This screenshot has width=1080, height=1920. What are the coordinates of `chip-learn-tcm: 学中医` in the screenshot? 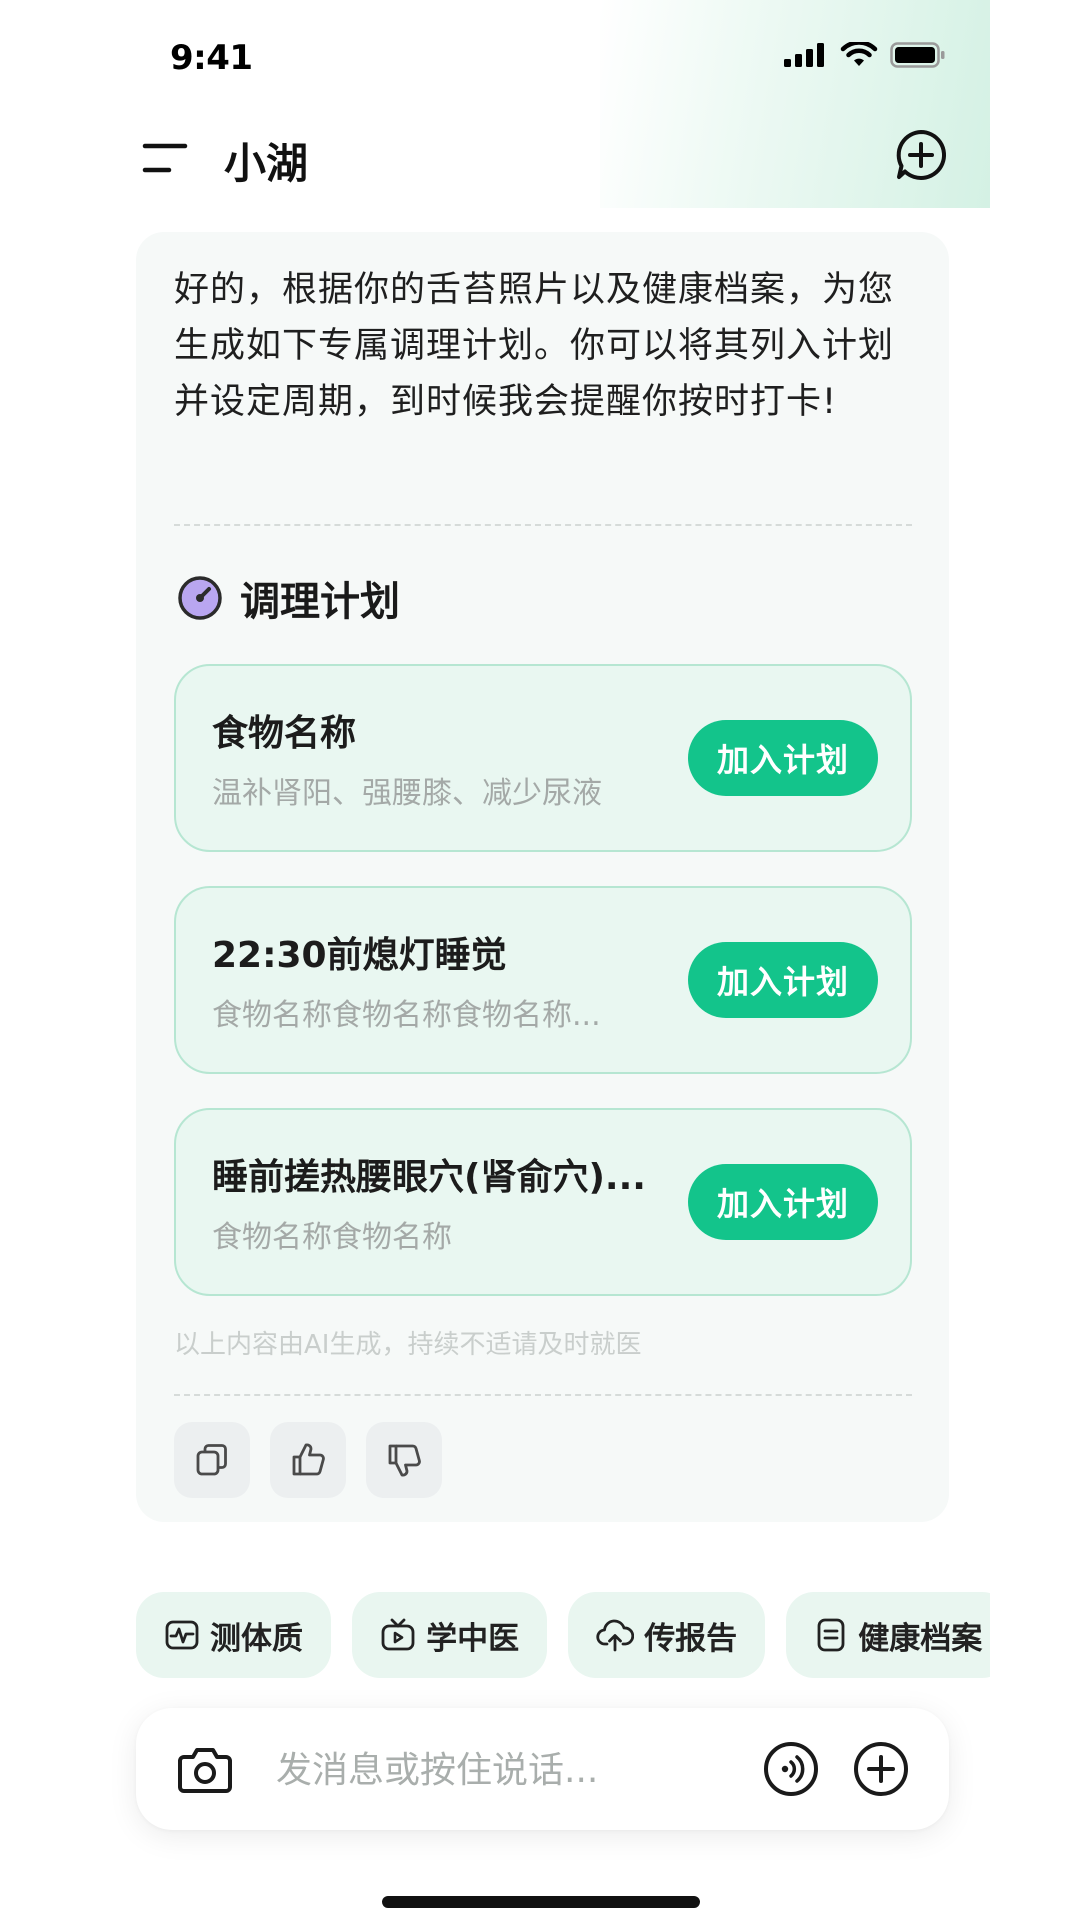 It's located at (450, 1635).